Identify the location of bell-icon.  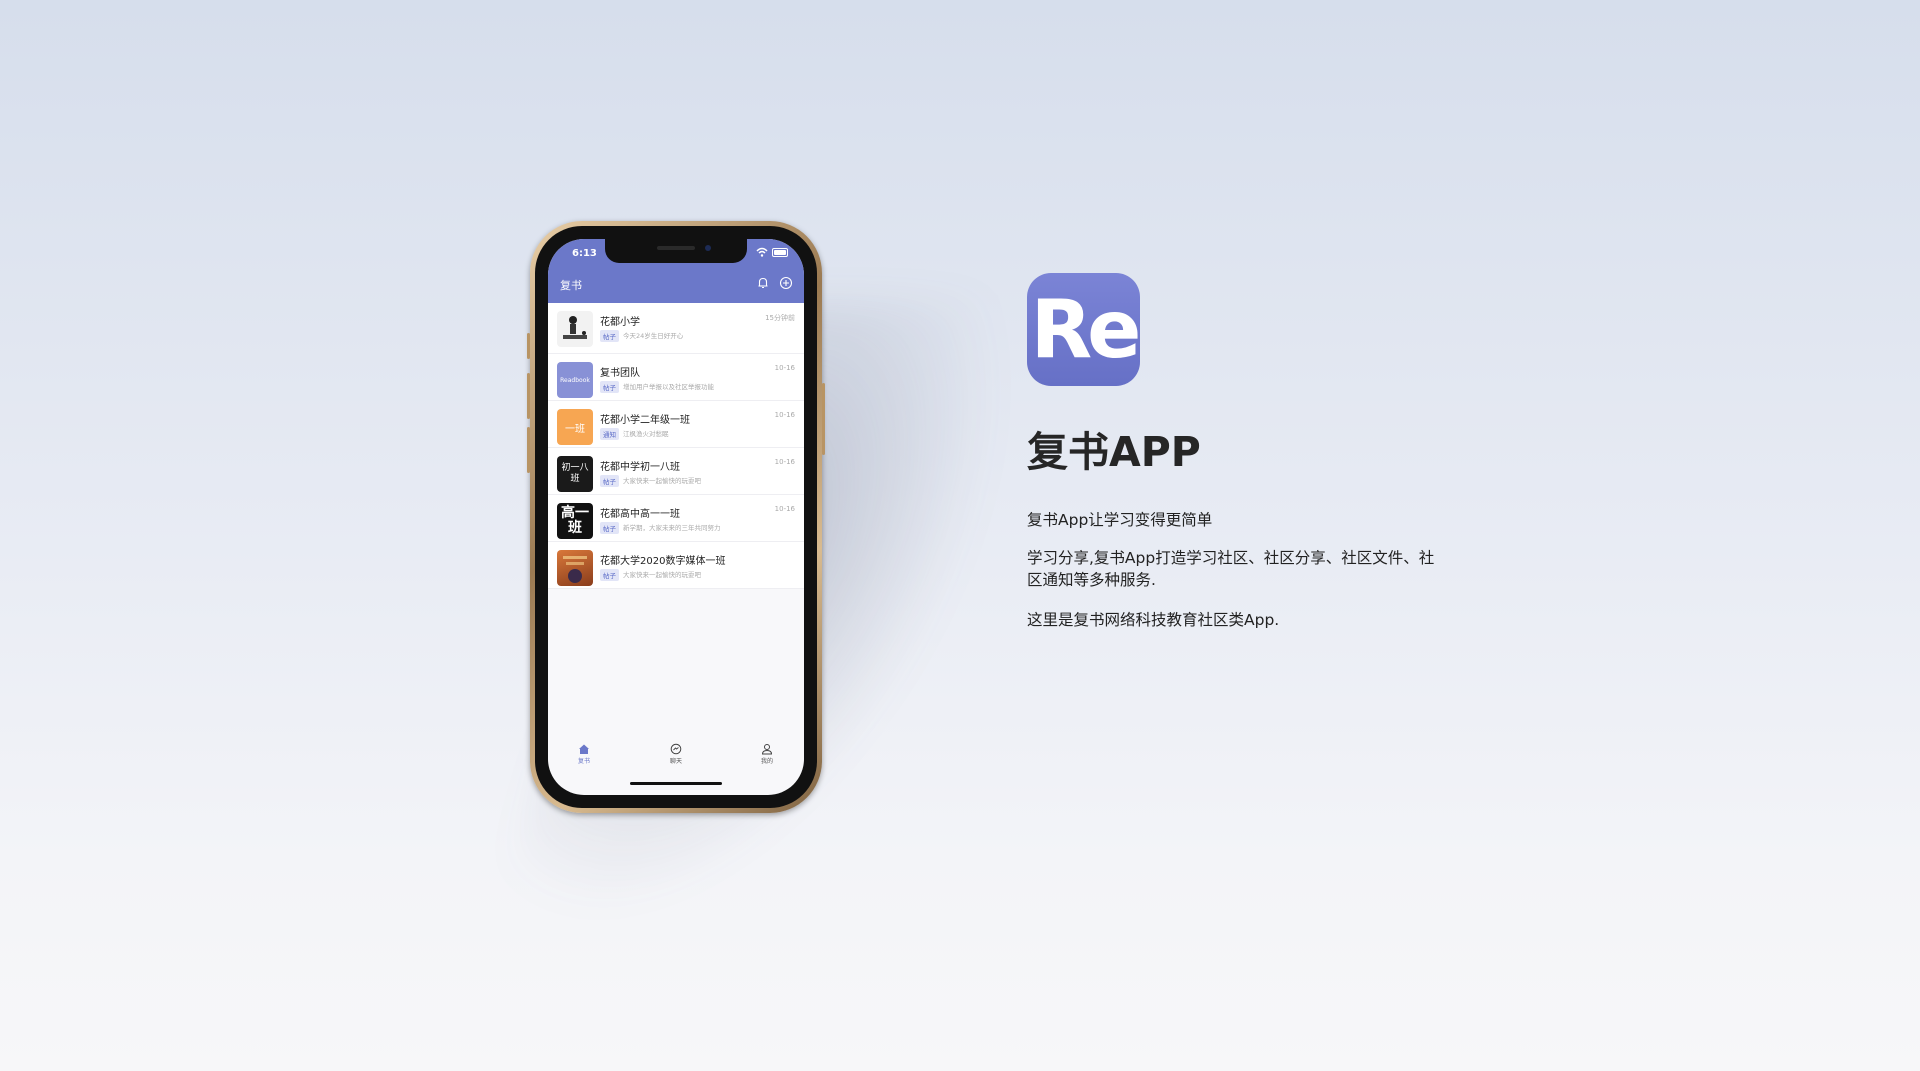
(763, 283).